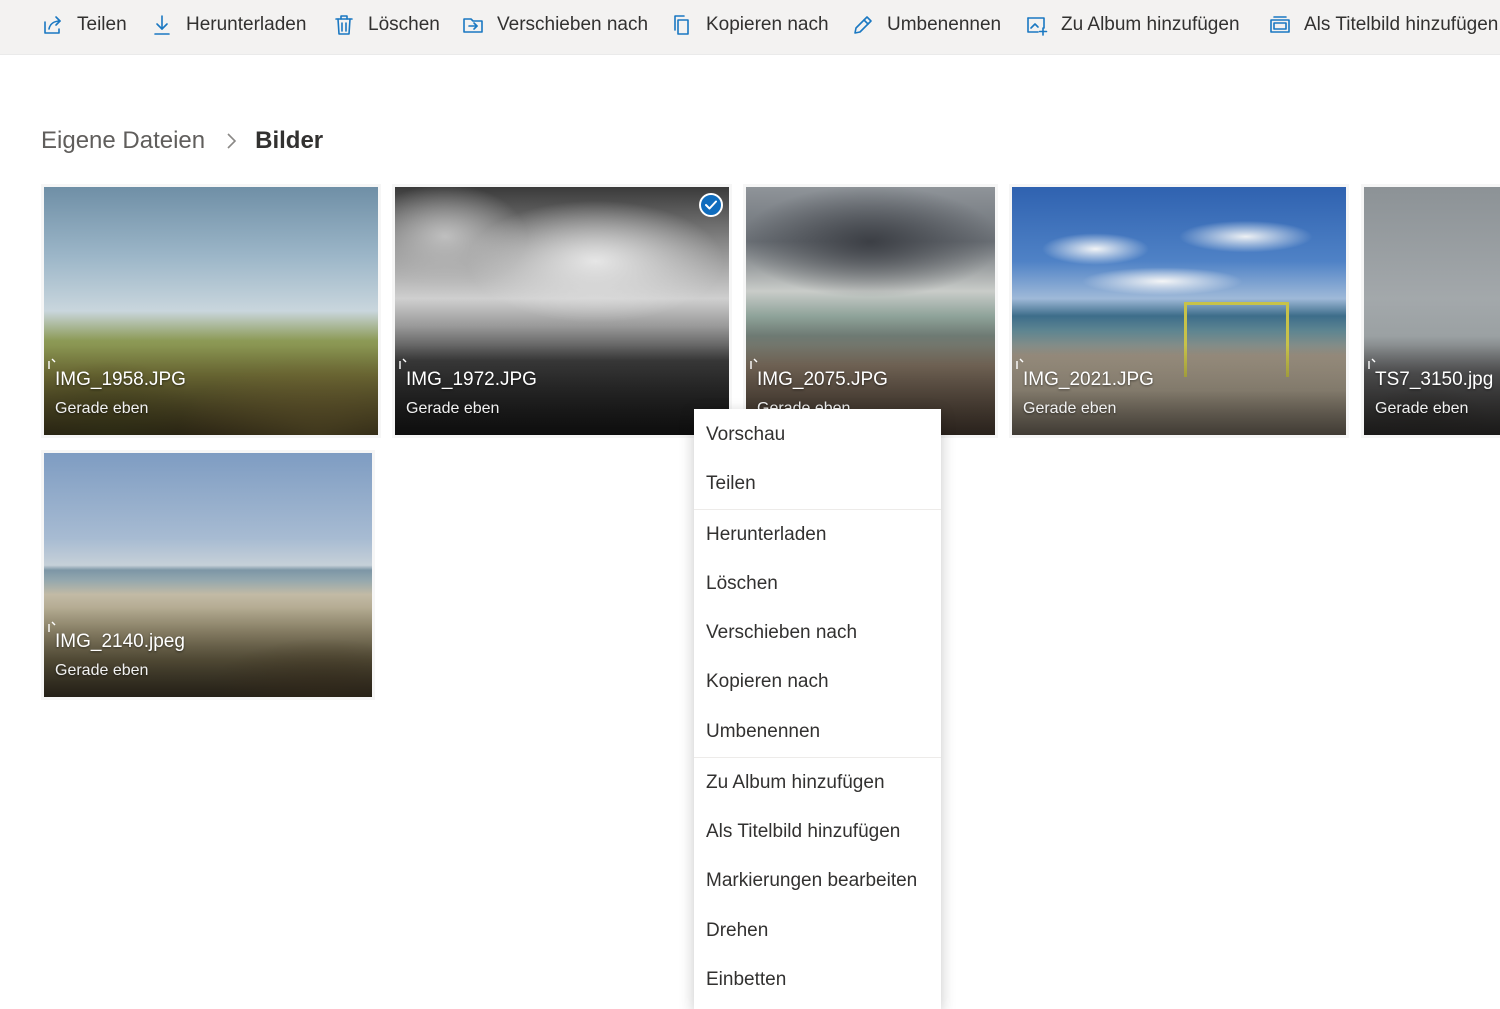 This screenshot has height=1009, width=1500. Describe the element at coordinates (1179, 311) in the screenshot. I see `file-tile: IMG_2021.JPG Gerade eben` at that location.